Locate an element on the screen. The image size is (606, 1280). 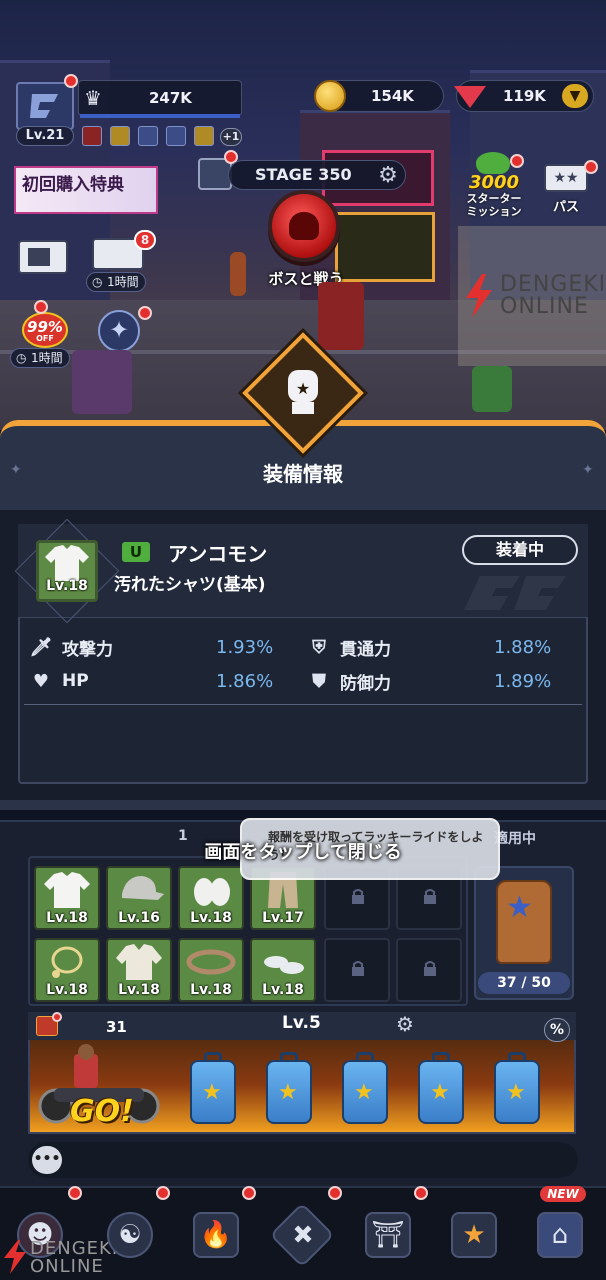
discount-button: 99% OFF is located at coordinates (45, 330).